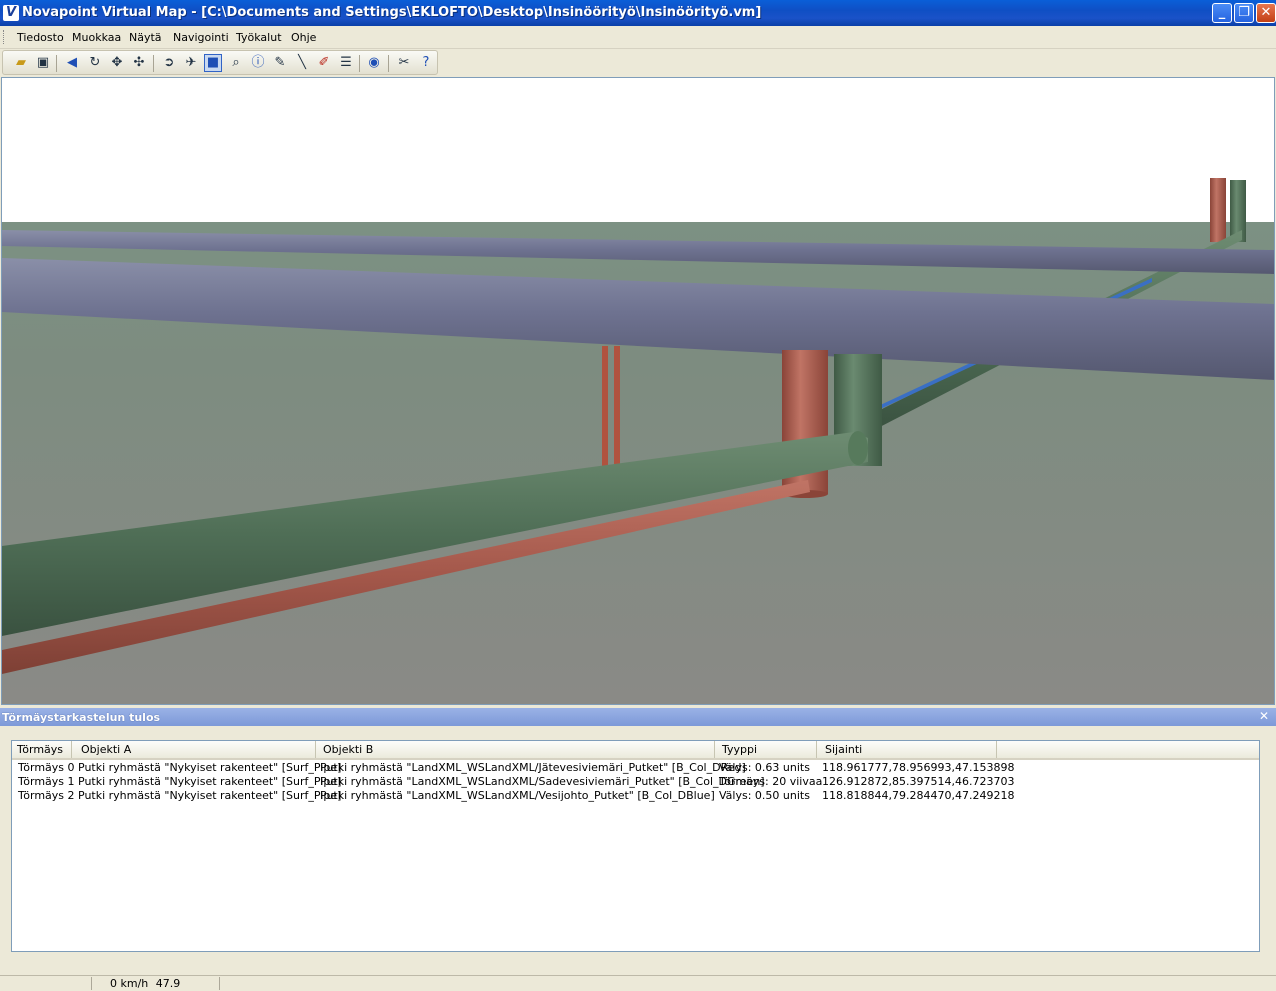 The image size is (1276, 991). I want to click on measure-icon: ✎, so click(280, 63).